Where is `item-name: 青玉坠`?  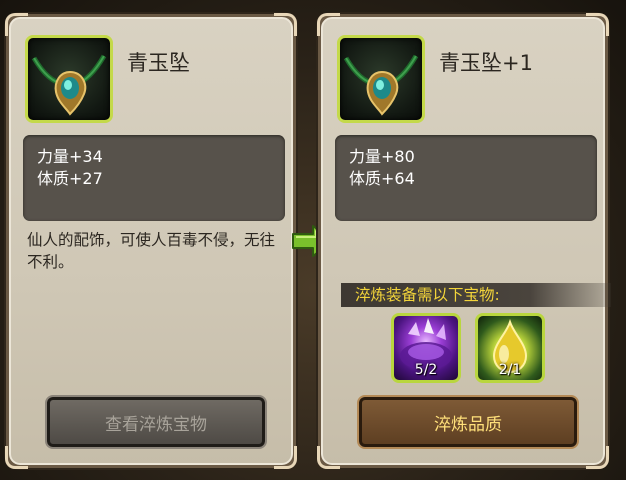 item-name: 青玉坠 is located at coordinates (158, 63).